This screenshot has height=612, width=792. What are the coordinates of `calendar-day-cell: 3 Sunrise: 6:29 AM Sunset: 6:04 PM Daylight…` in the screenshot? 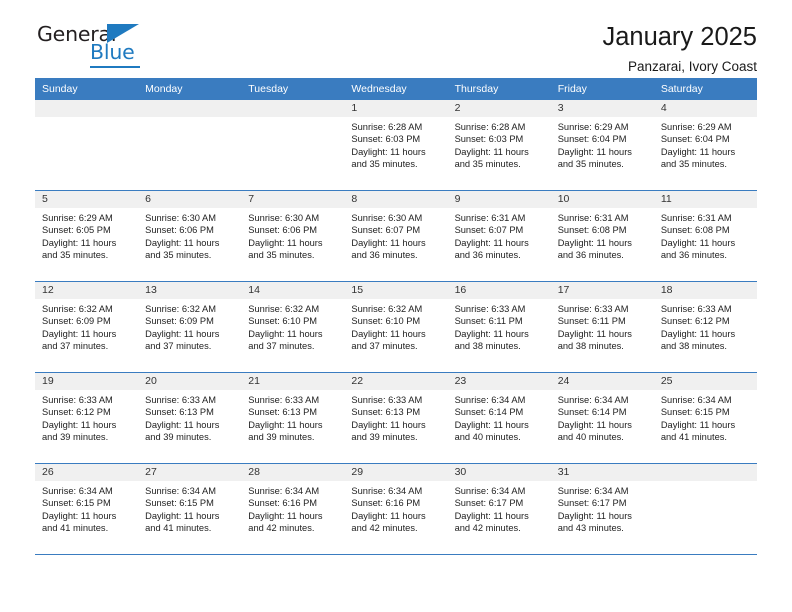 It's located at (602, 145).